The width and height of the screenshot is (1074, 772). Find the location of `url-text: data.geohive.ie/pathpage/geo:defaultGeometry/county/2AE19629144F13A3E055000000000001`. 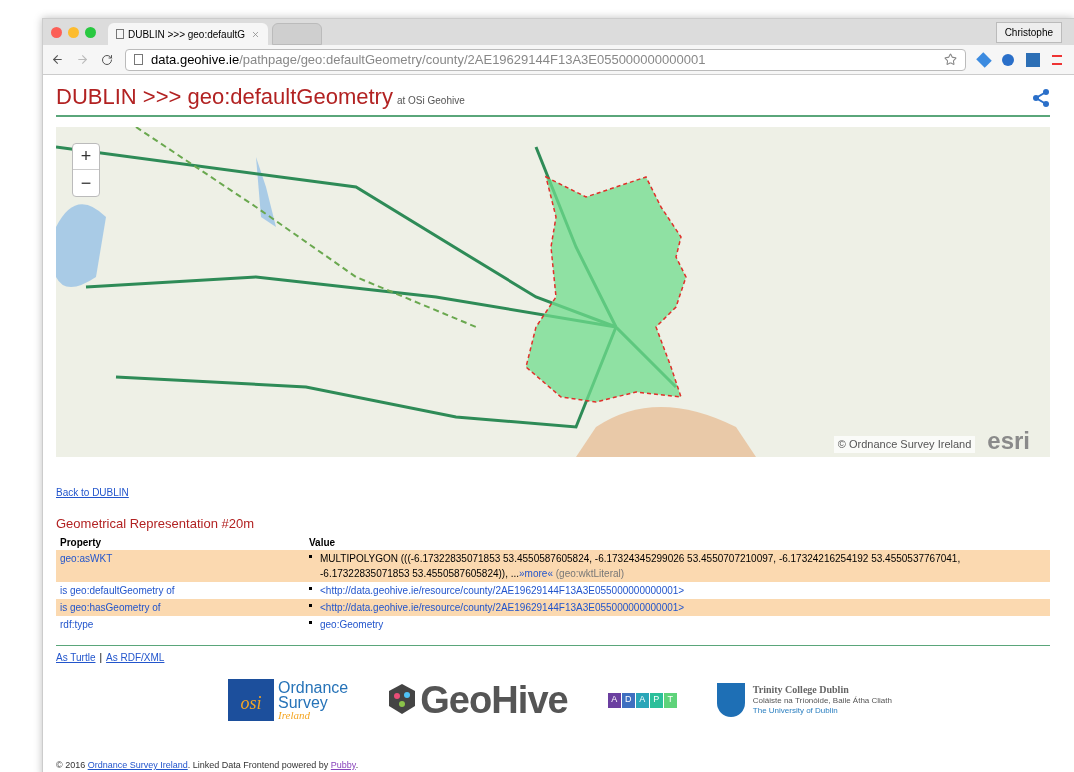

url-text: data.geohive.ie/pathpage/geo:defaultGeometry/county/2AE19629144F13A3E055000000000001 is located at coordinates (428, 59).